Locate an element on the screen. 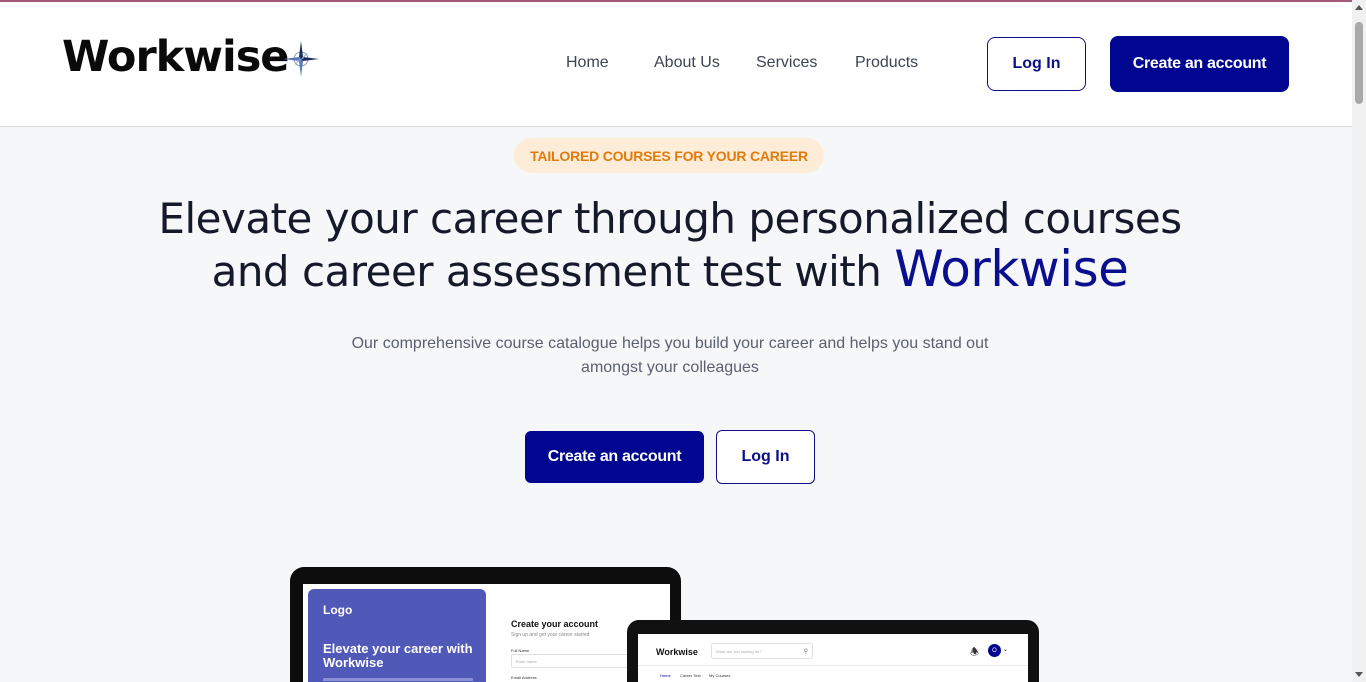 This screenshot has width=1366, height=682. mockup-full-name-input: Enter name is located at coordinates (571, 661).